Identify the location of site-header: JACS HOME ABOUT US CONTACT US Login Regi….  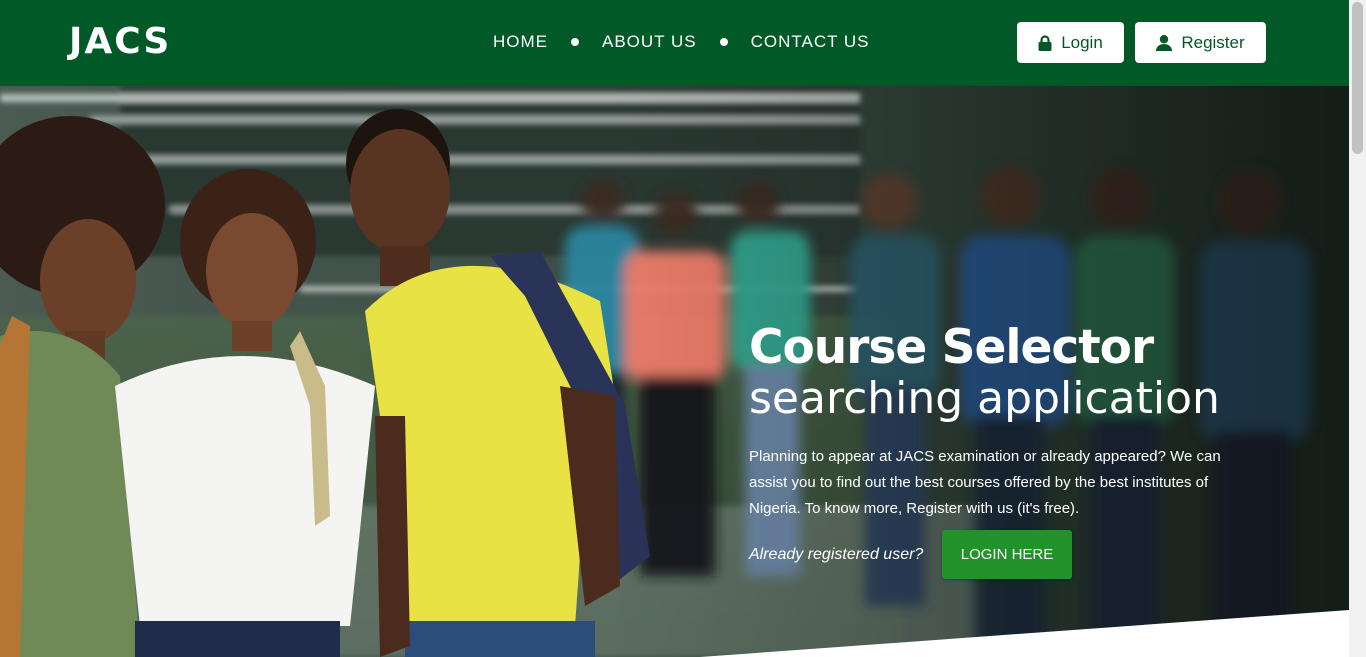
(674, 43).